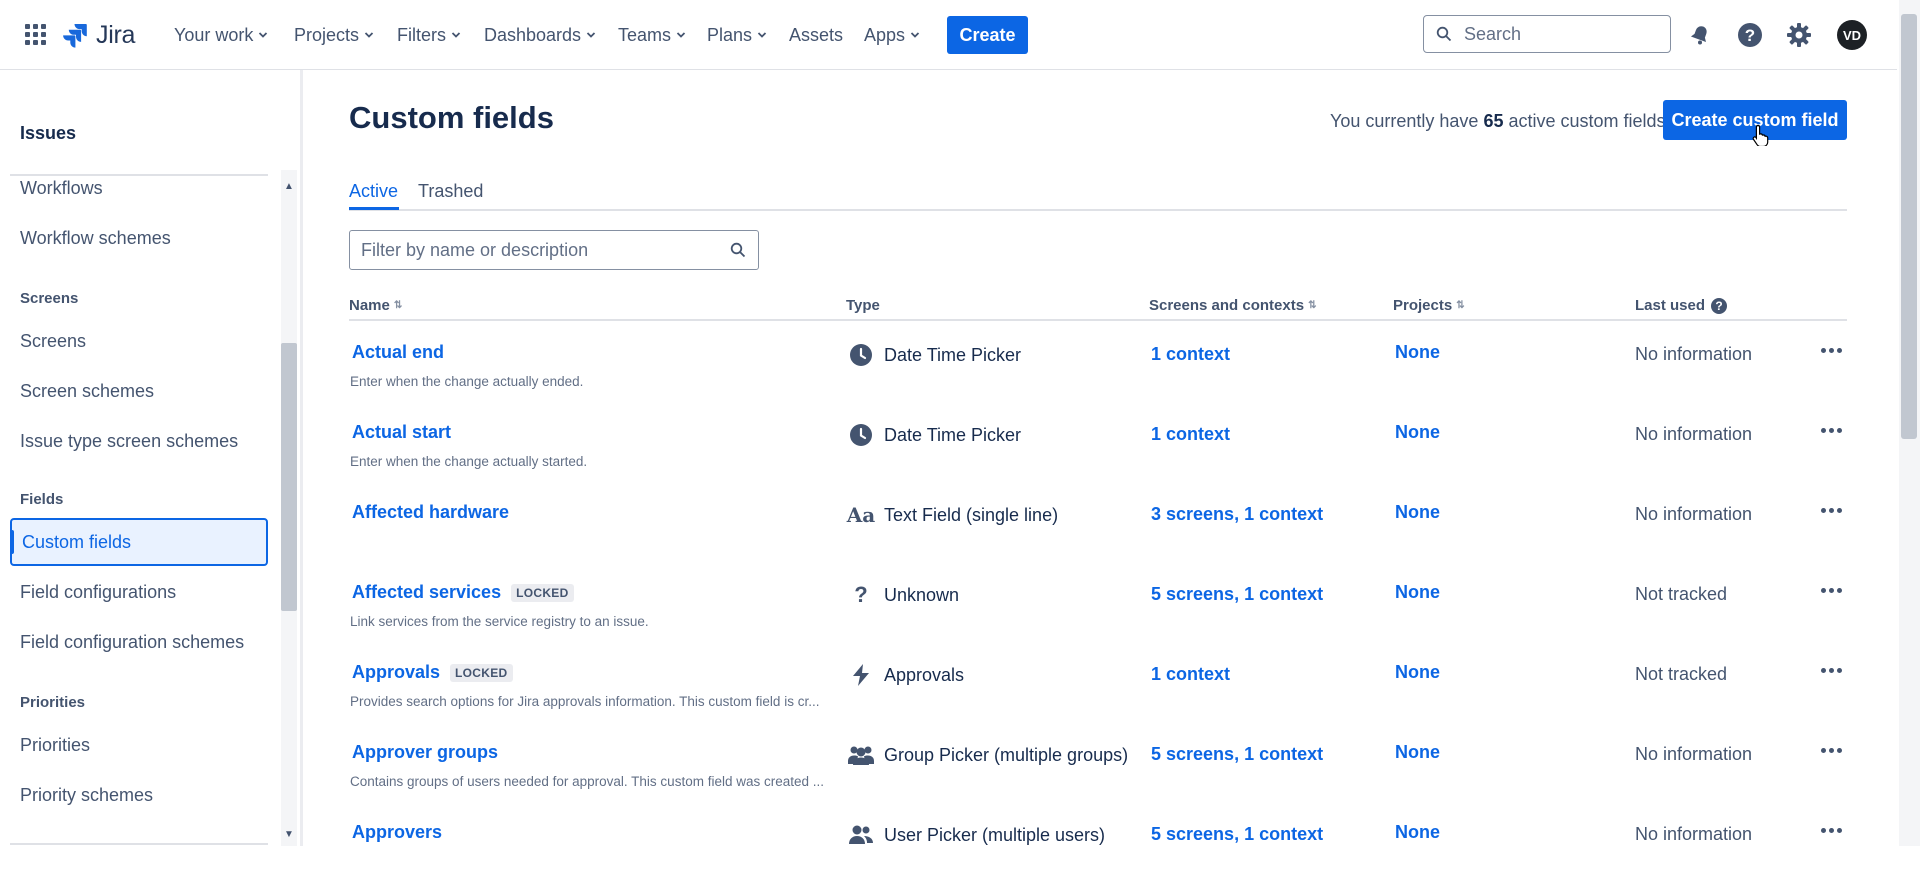 This screenshot has height=890, width=1920. Describe the element at coordinates (116, 34) in the screenshot. I see `product-name: Jira` at that location.